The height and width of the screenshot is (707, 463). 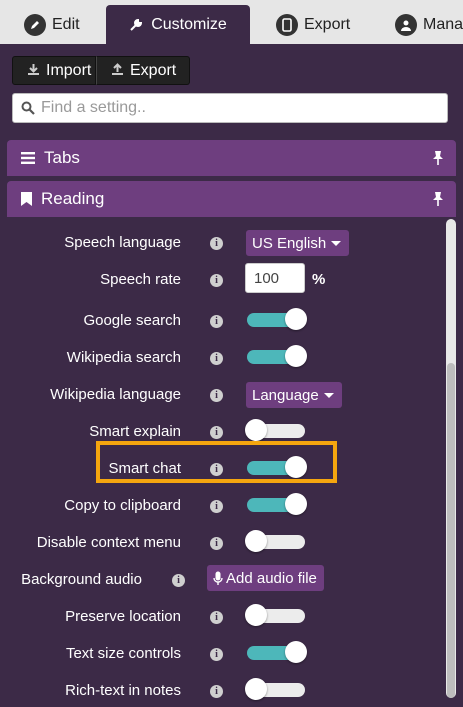 I want to click on tab-manage: Manag, so click(x=429, y=24).